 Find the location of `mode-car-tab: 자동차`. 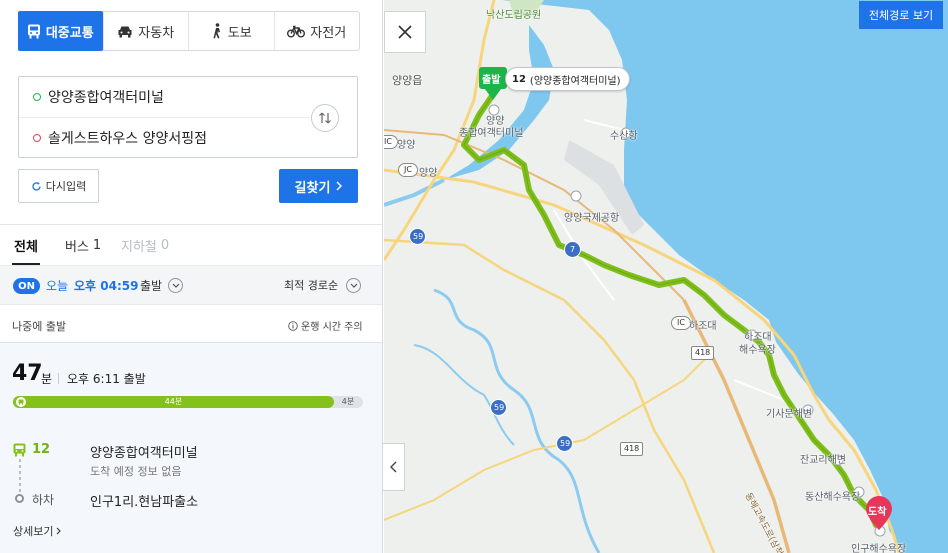

mode-car-tab: 자동차 is located at coordinates (145, 31).